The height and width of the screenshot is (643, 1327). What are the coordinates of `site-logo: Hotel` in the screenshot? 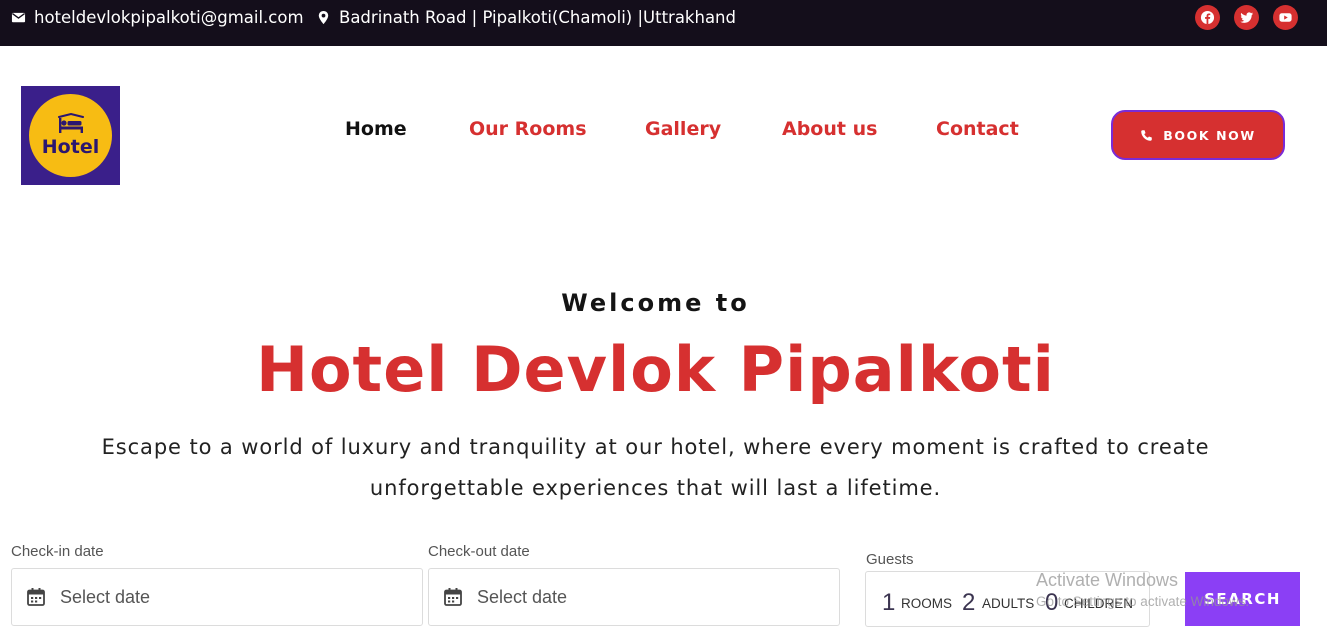 It's located at (70, 135).